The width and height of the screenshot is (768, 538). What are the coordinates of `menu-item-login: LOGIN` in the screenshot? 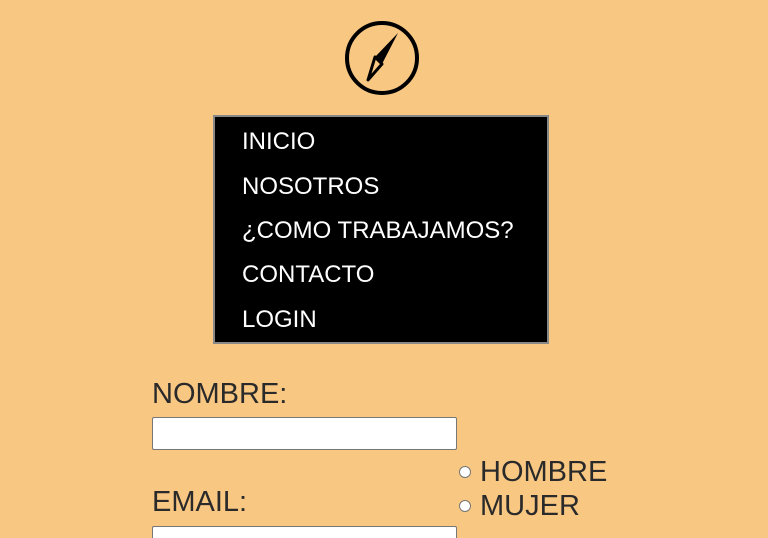 It's located at (279, 320).